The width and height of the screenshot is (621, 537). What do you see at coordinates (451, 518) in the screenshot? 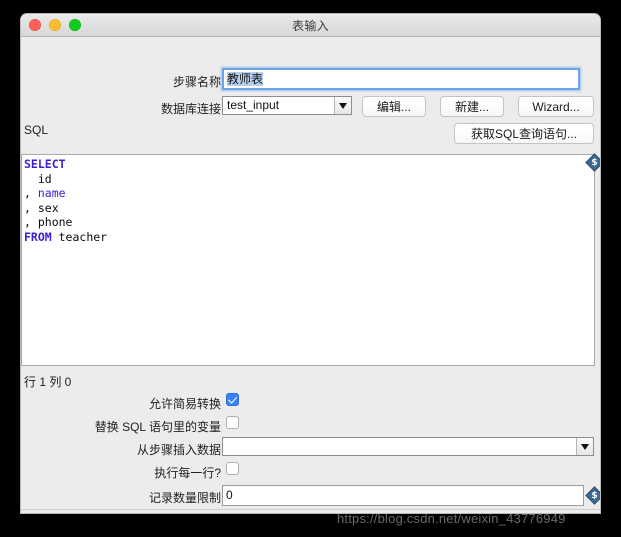
I see `page-watermark: https://blog.csdn.net/weixin_43776949` at bounding box center [451, 518].